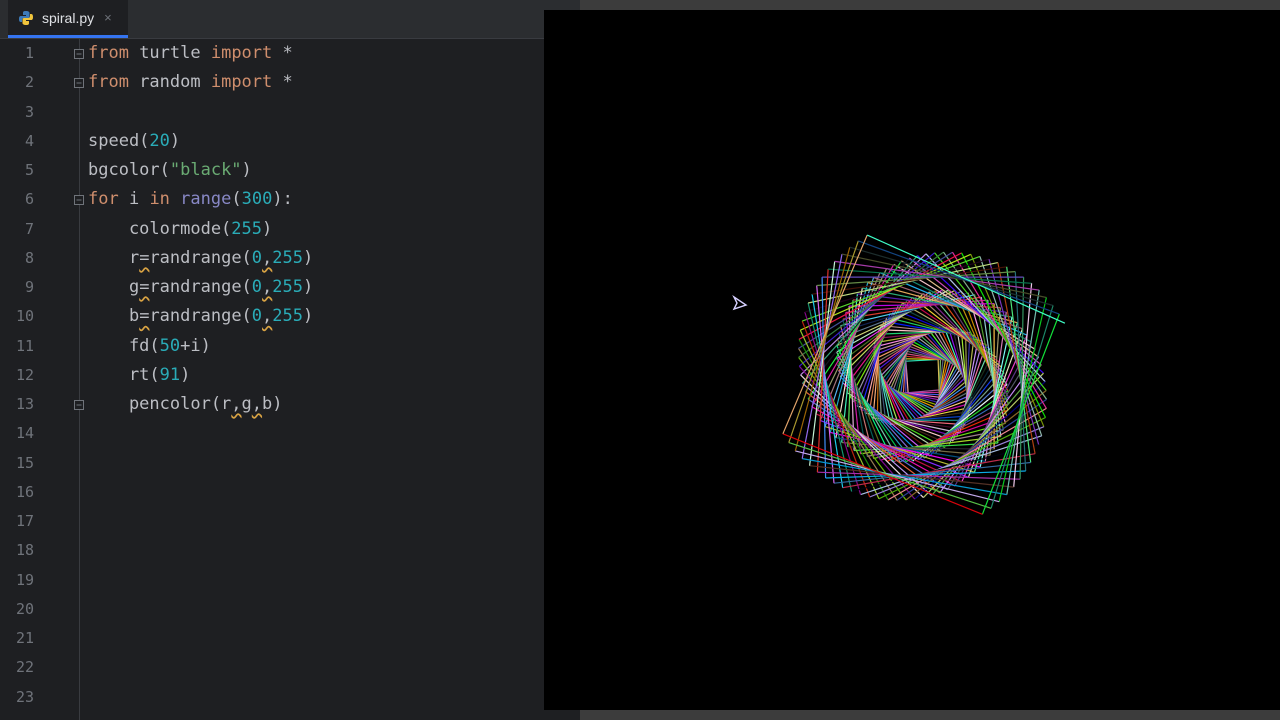 This screenshot has height=720, width=1280. I want to click on turtle-arrow-icon, so click(740, 302).